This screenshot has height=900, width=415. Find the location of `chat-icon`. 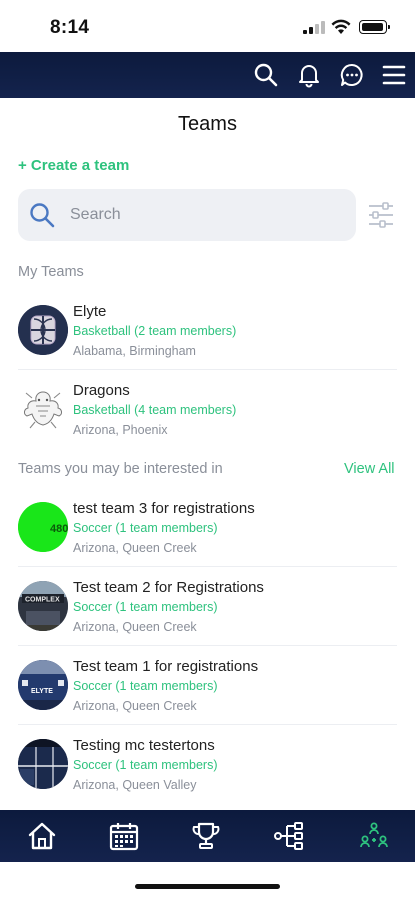

chat-icon is located at coordinates (352, 75).